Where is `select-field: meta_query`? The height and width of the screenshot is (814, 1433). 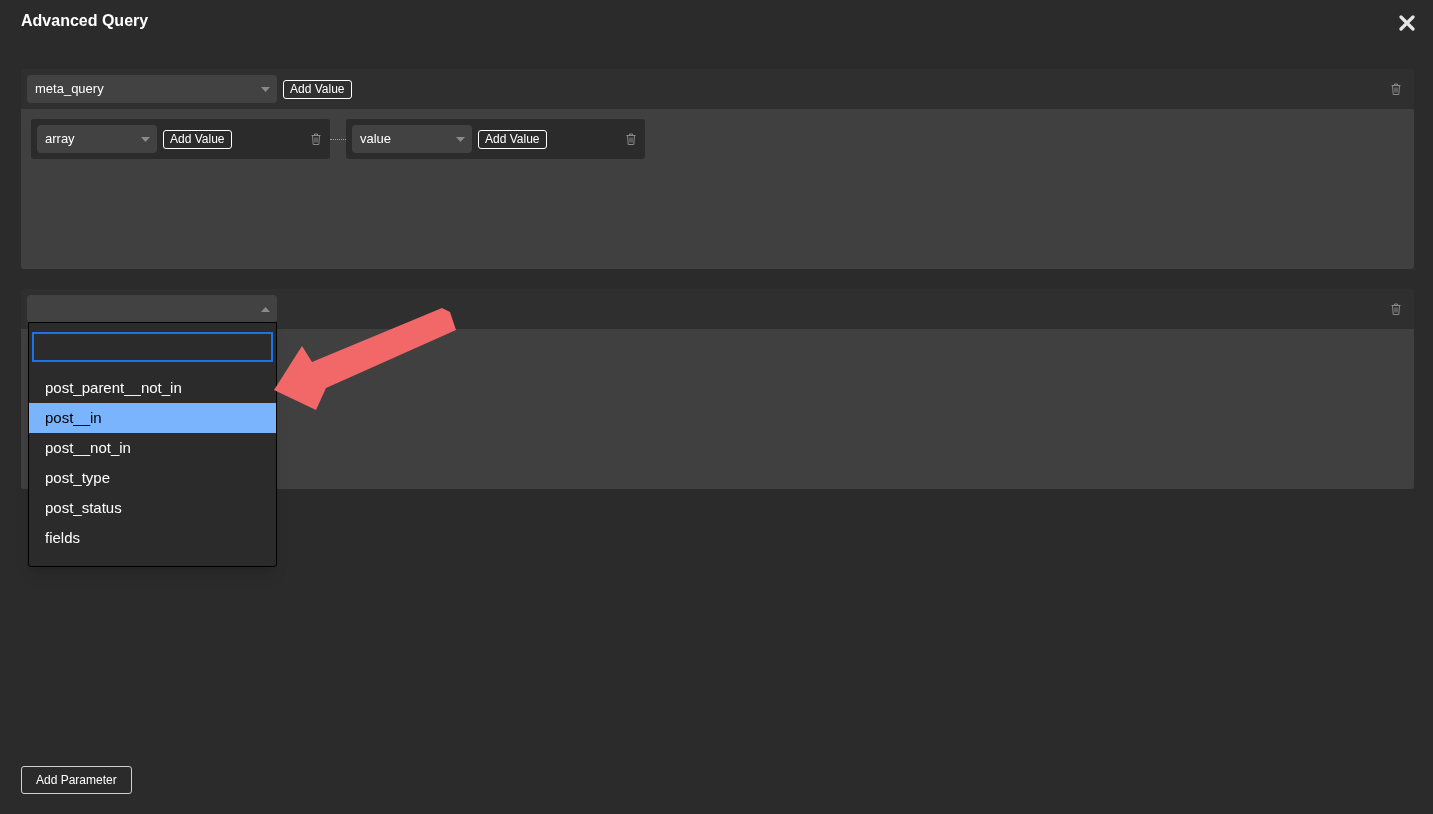
select-field: meta_query is located at coordinates (152, 89).